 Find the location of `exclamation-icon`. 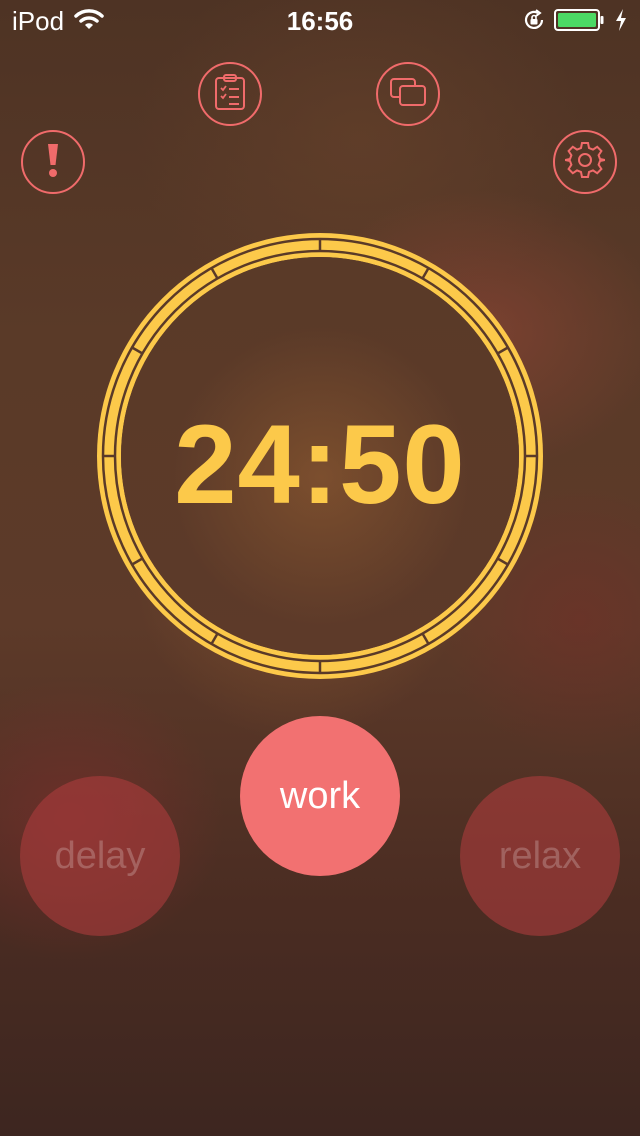

exclamation-icon is located at coordinates (53, 162).